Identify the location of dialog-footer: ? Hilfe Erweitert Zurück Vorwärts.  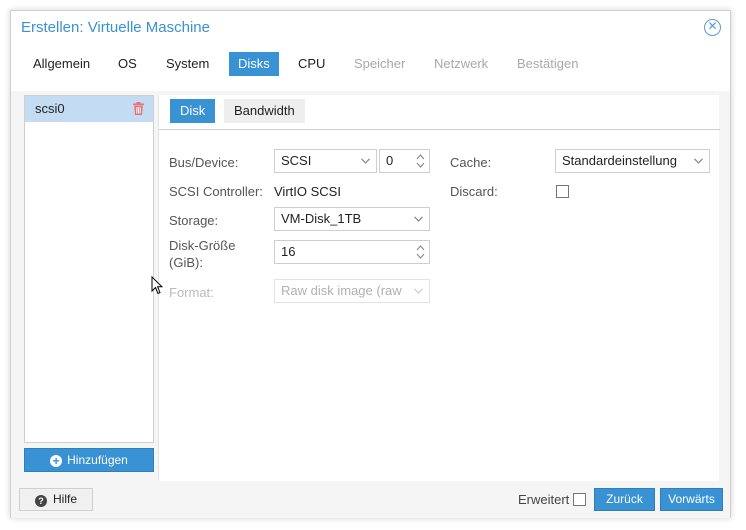
(370, 499).